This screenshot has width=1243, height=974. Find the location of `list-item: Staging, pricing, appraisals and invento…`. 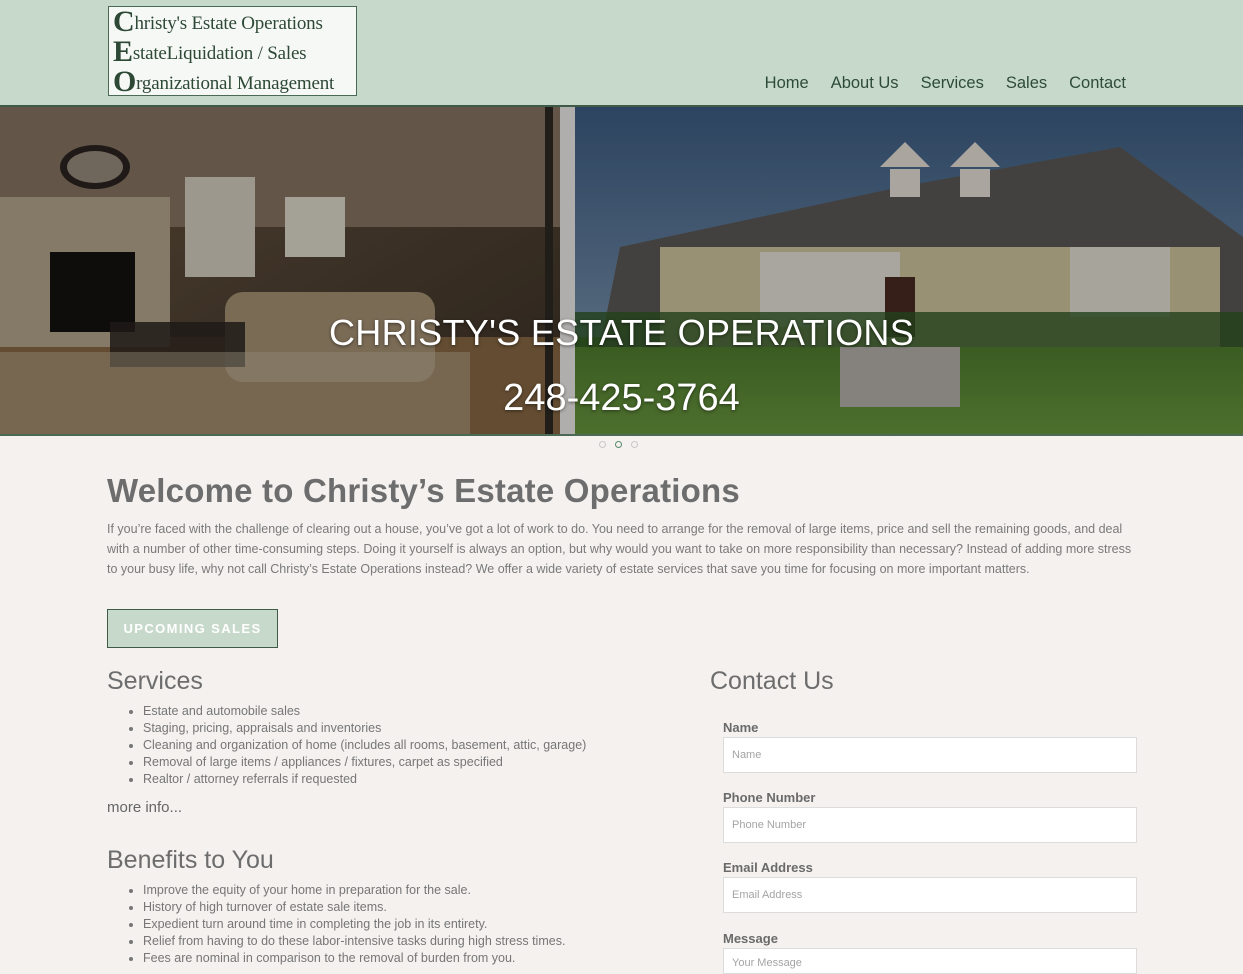

list-item: Staging, pricing, appraisals and invento… is located at coordinates (364, 728).